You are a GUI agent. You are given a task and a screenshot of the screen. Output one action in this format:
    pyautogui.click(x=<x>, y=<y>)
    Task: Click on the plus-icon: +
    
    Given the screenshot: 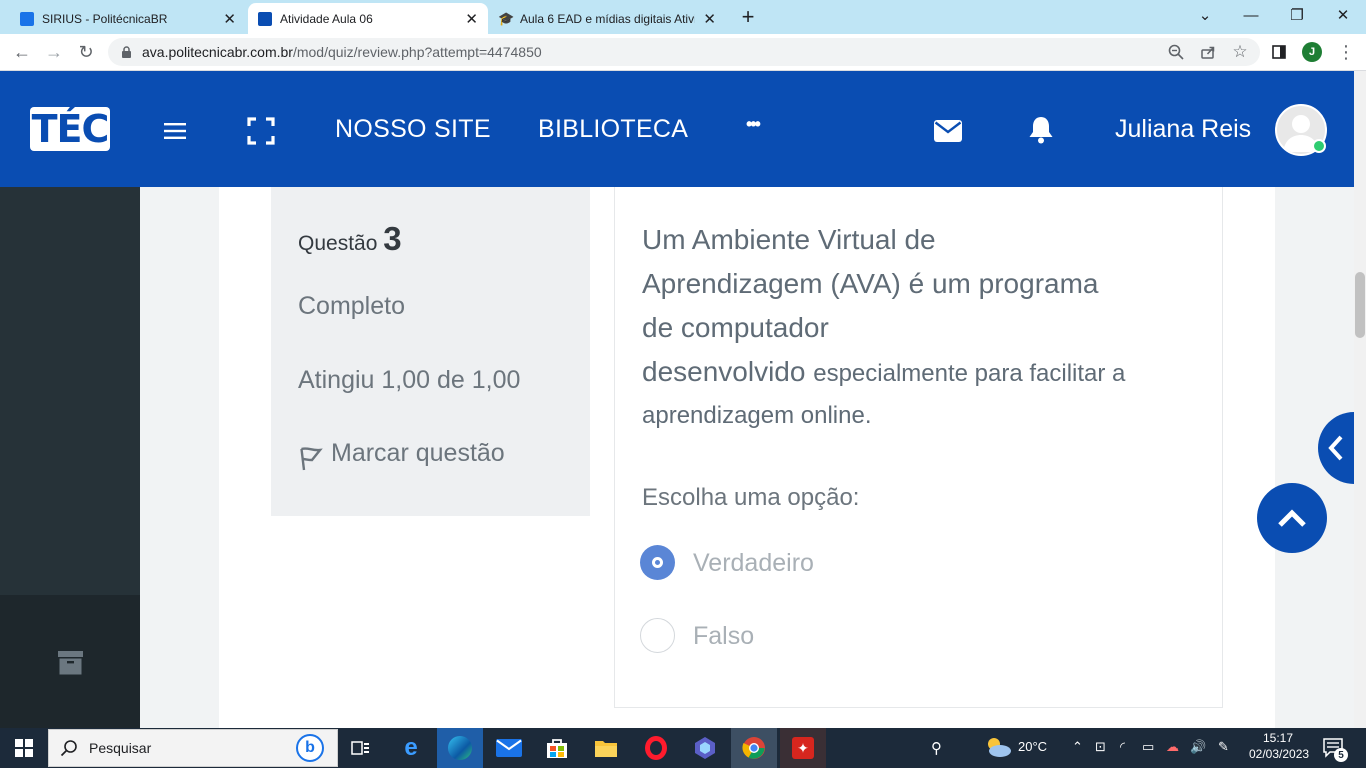 What is the action you would take?
    pyautogui.click(x=748, y=16)
    